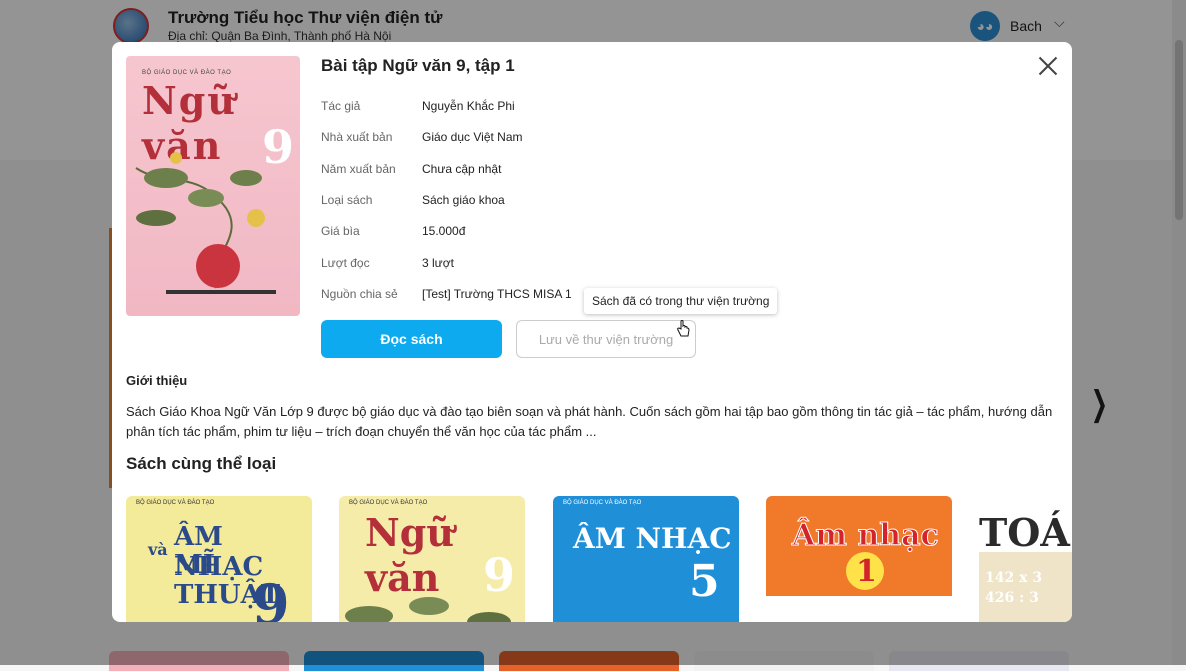 This screenshot has height=671, width=1186. Describe the element at coordinates (683, 328) in the screenshot. I see `hand-cursor-icon` at that location.